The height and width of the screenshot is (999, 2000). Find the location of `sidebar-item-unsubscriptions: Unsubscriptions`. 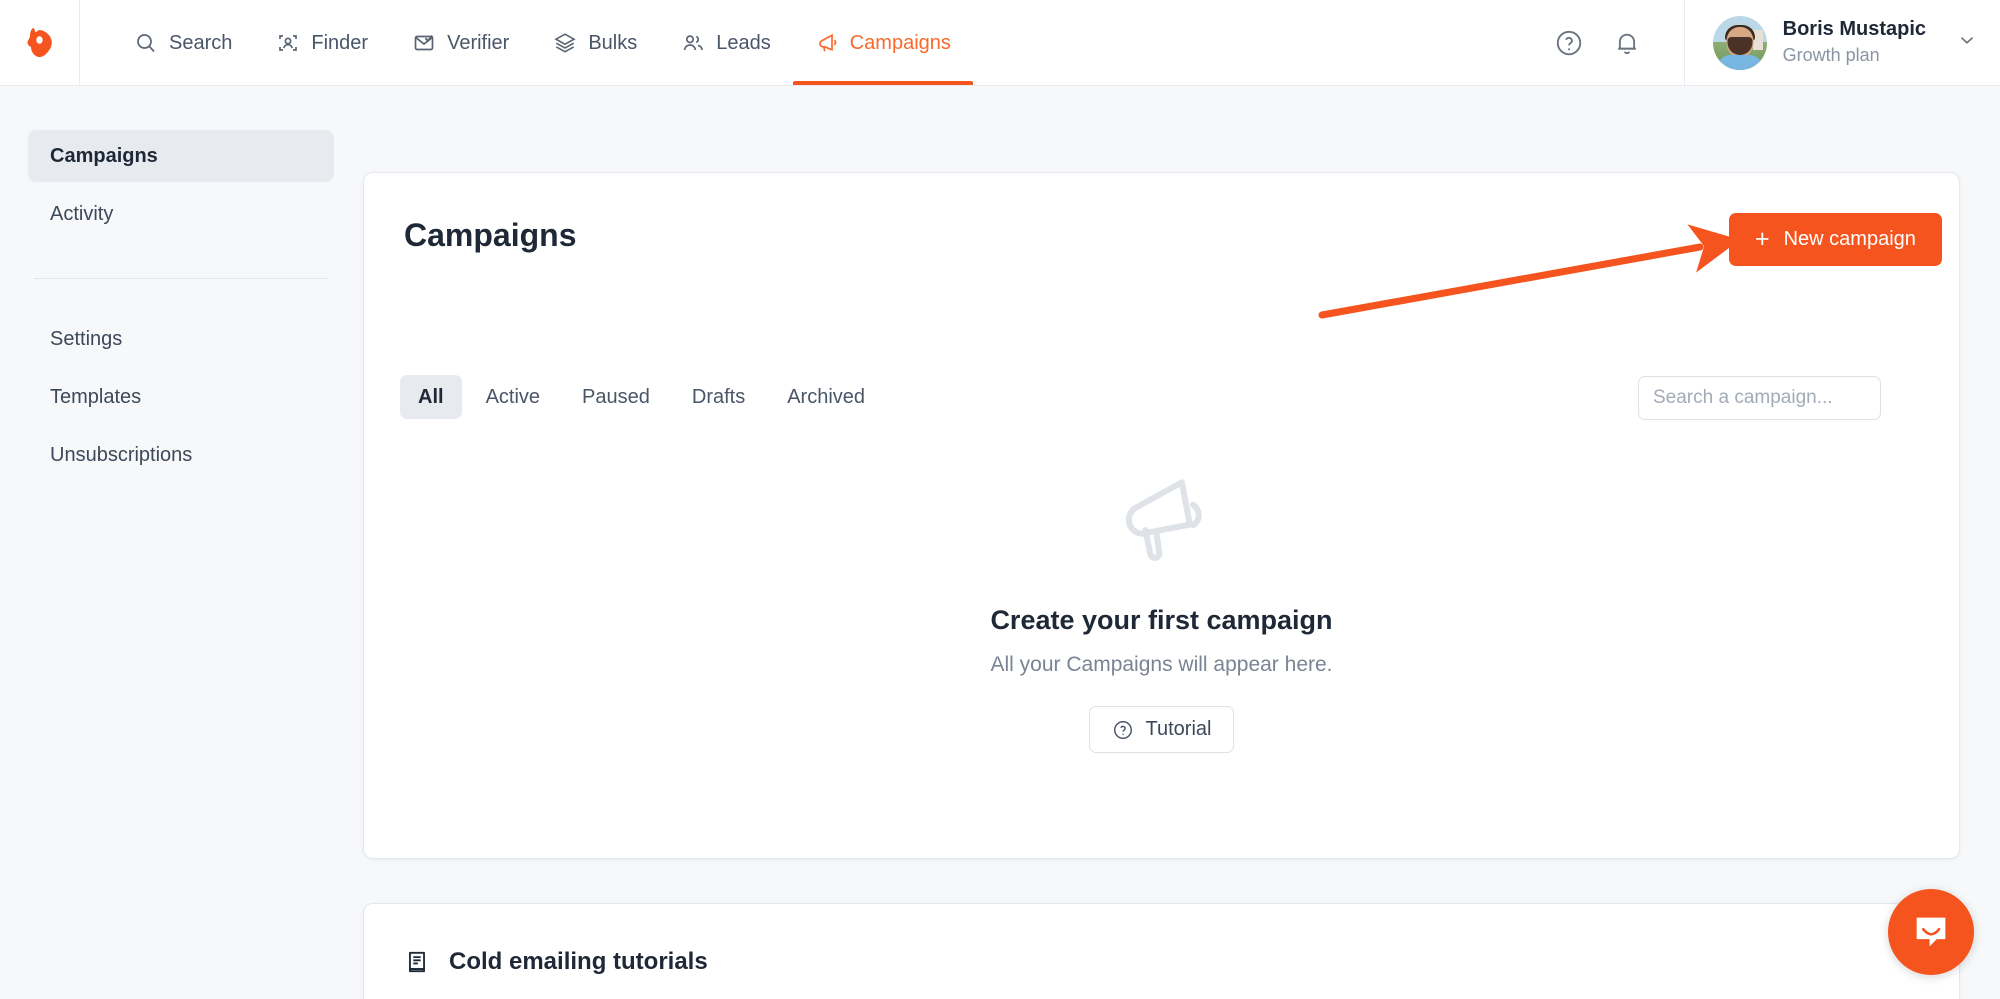

sidebar-item-unsubscriptions: Unsubscriptions is located at coordinates (181, 455).